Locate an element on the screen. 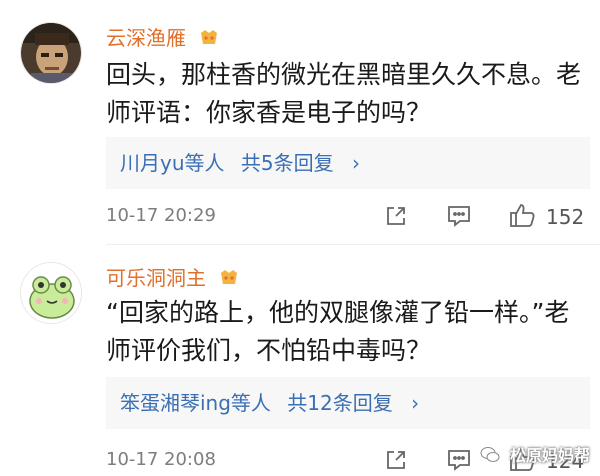 Image resolution: width=600 pixels, height=476 pixels. reply-count: 共12条回复 is located at coordinates (340, 403).